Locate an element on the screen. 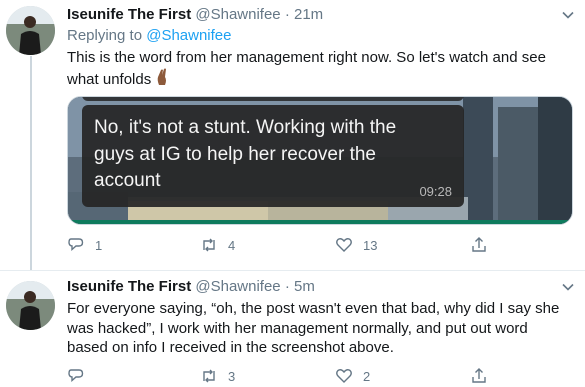  replying-to-handle: @Shawnifee is located at coordinates (188, 35).